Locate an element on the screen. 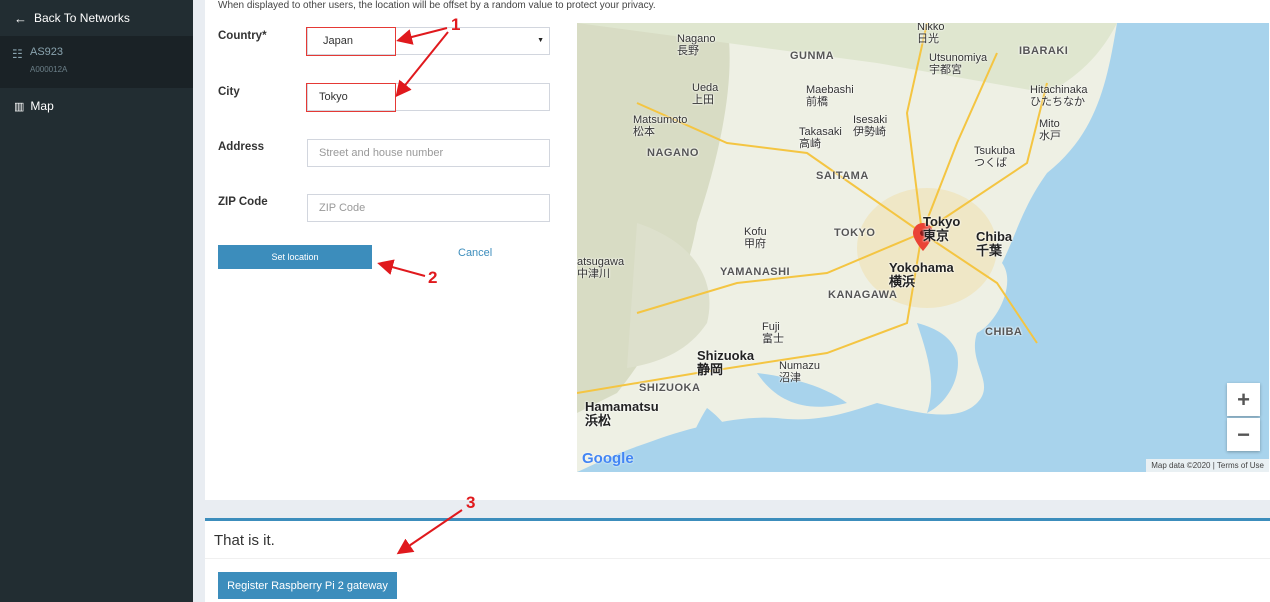  register-gateway-button: Register Raspberry Pi 2 gateway is located at coordinates (307, 585).